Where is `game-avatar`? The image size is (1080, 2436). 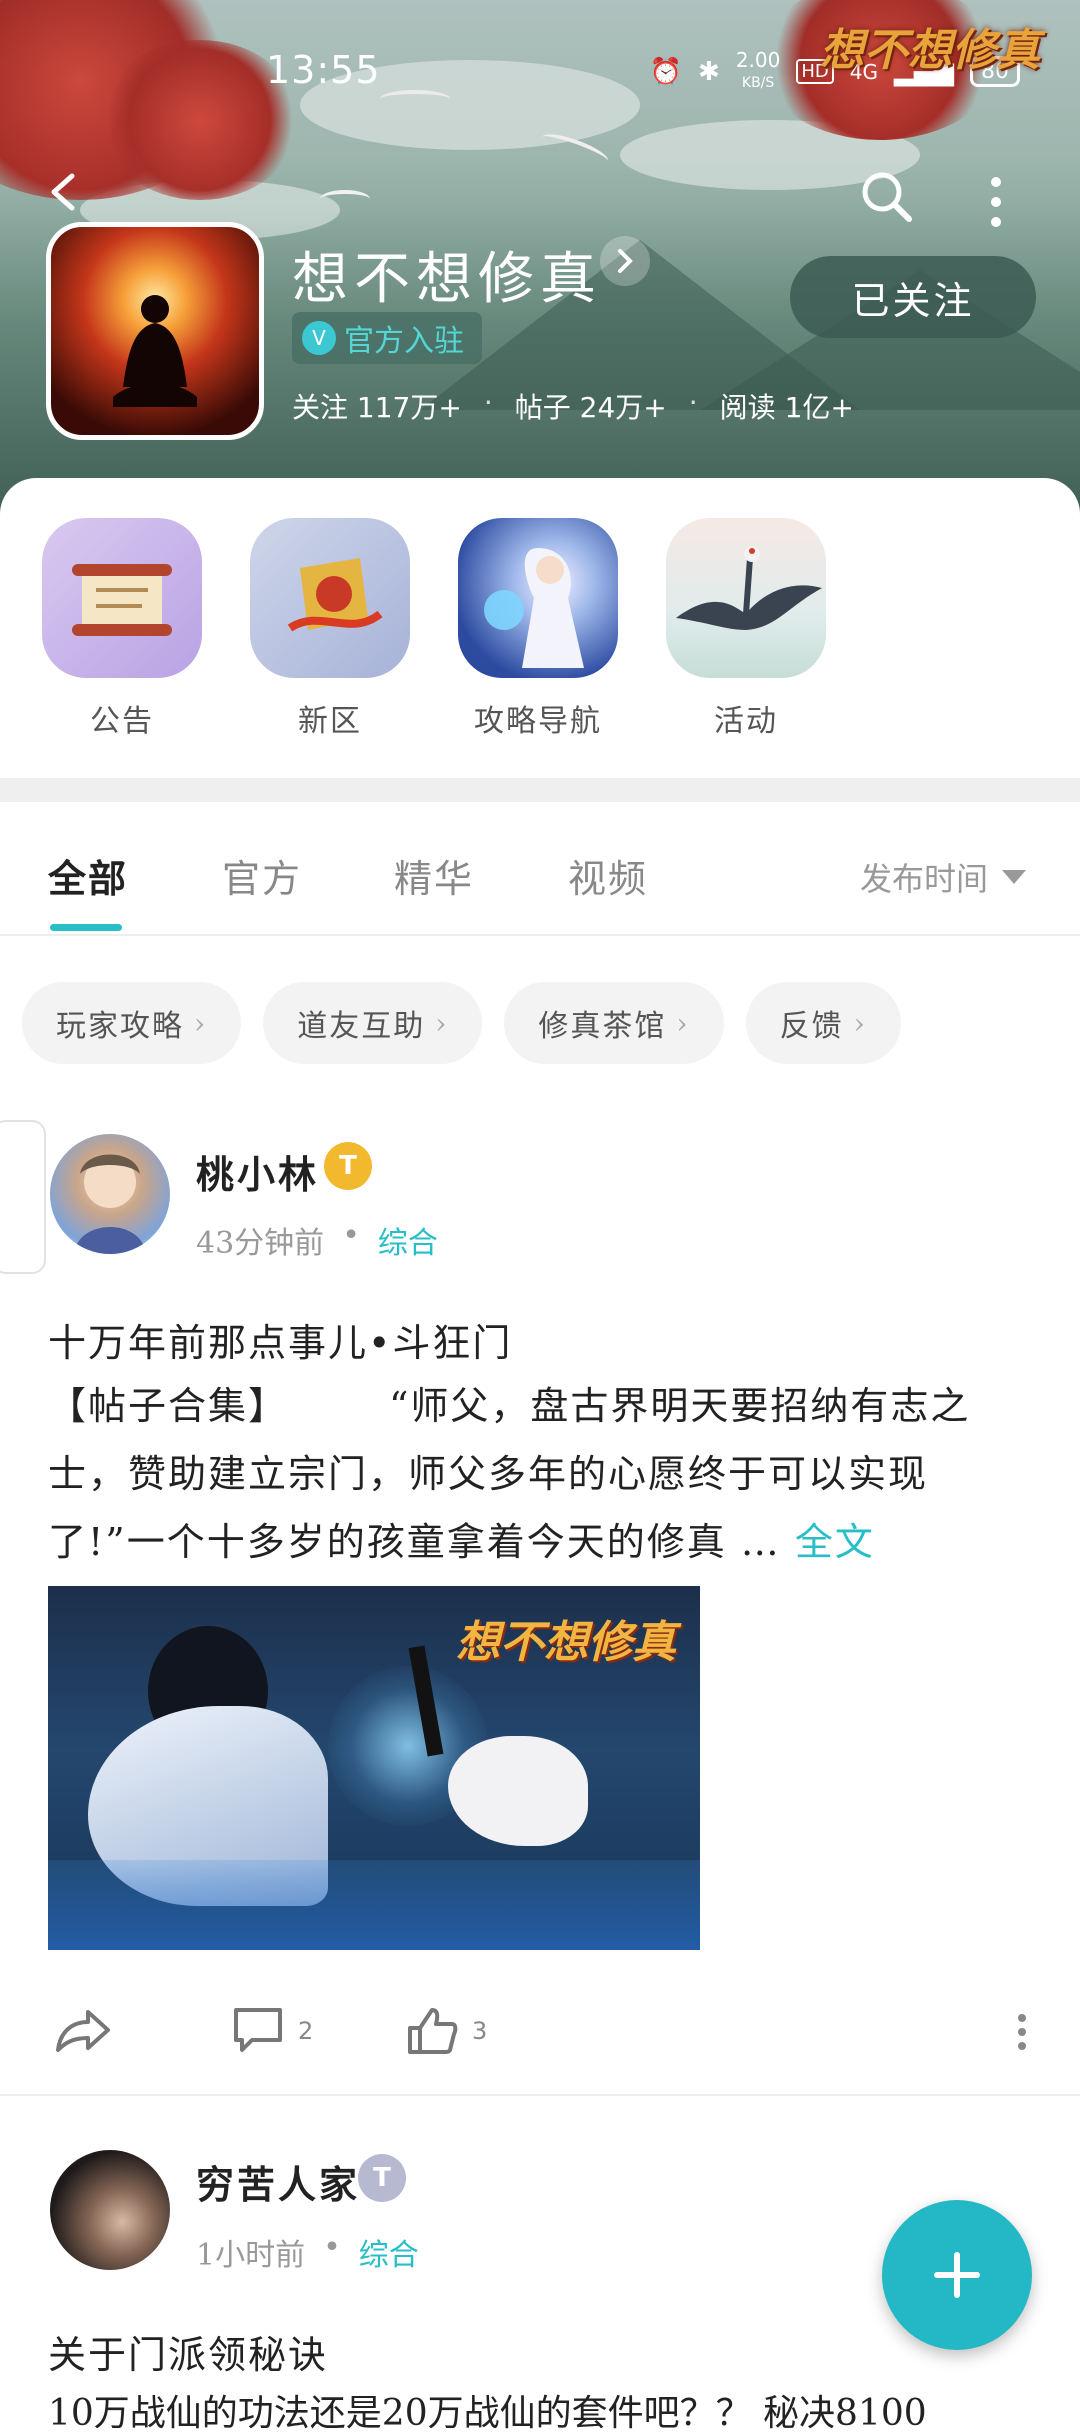
game-avatar is located at coordinates (155, 331).